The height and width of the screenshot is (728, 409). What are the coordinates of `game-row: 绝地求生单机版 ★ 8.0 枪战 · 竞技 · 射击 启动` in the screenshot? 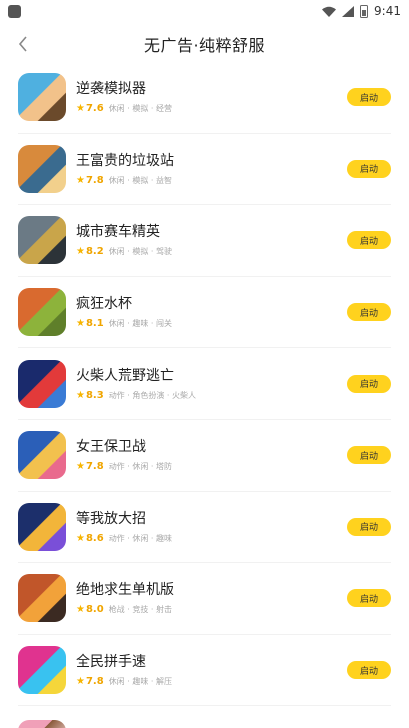 It's located at (204, 599).